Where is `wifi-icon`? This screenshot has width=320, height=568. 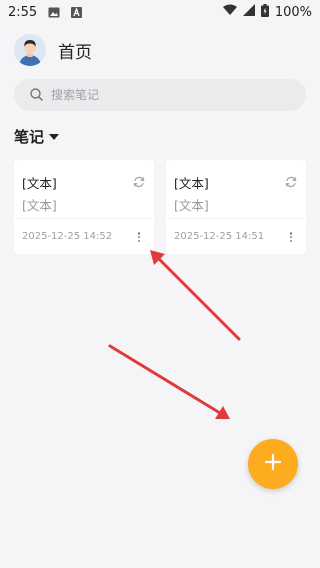
wifi-icon is located at coordinates (229, 12).